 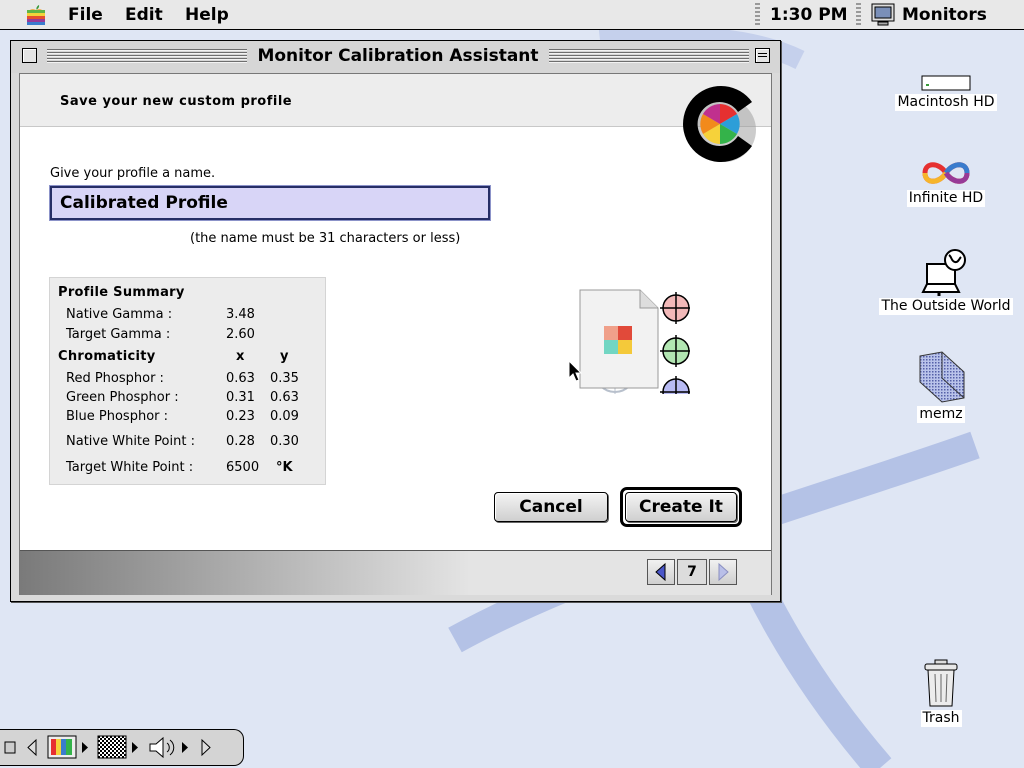 I want to click on target-white-point-label: Target White Point :, so click(x=130, y=467).